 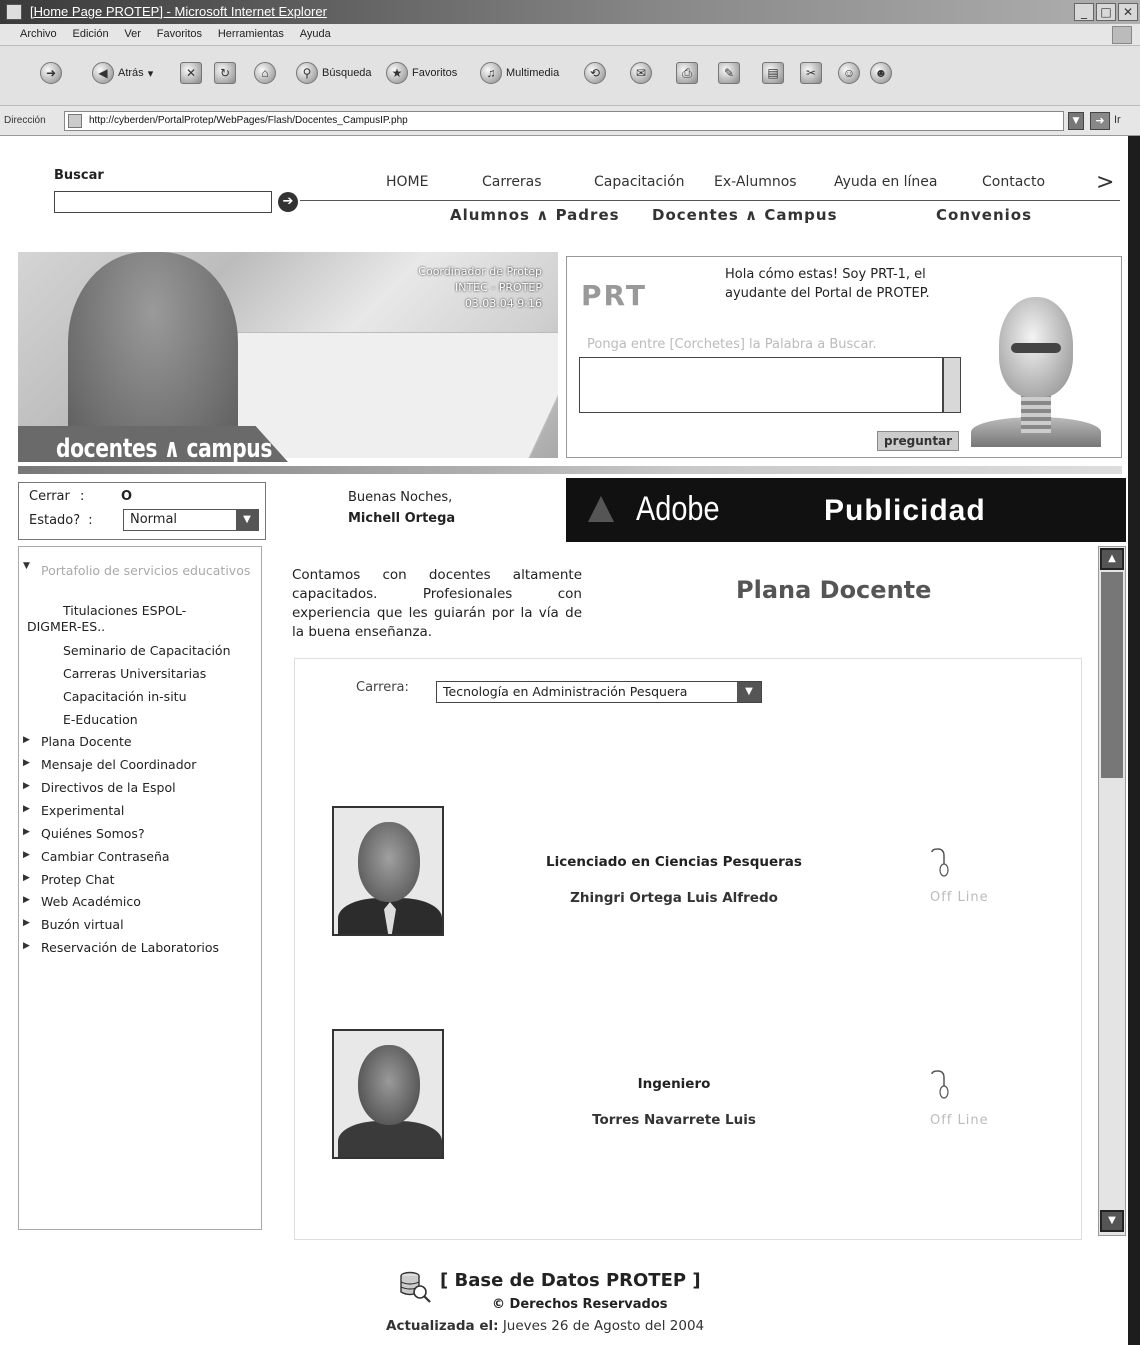 I want to click on messenger-button: ☺, so click(x=849, y=73).